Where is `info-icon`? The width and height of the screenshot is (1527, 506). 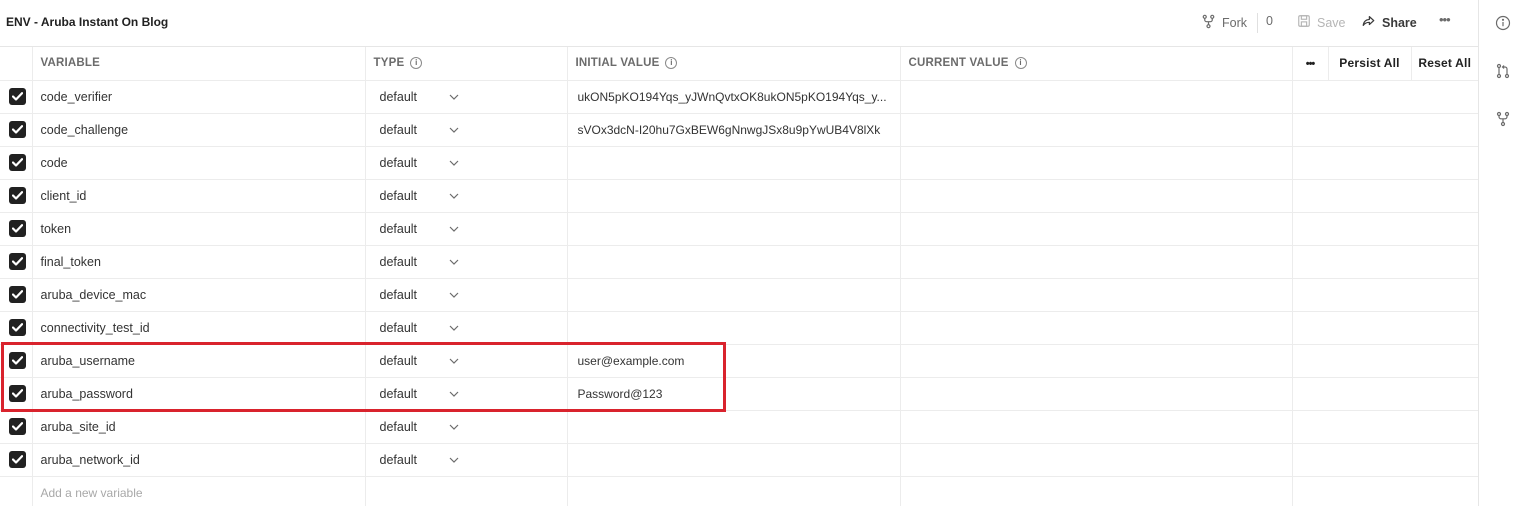
info-icon is located at coordinates (1503, 23).